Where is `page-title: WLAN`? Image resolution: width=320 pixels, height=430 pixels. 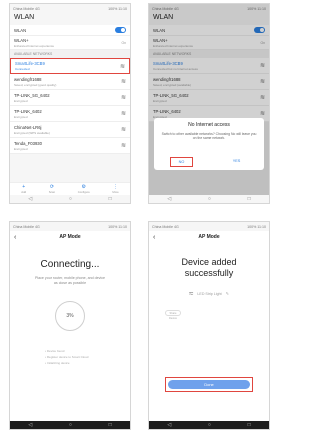
page-title: WLAN is located at coordinates (70, 19).